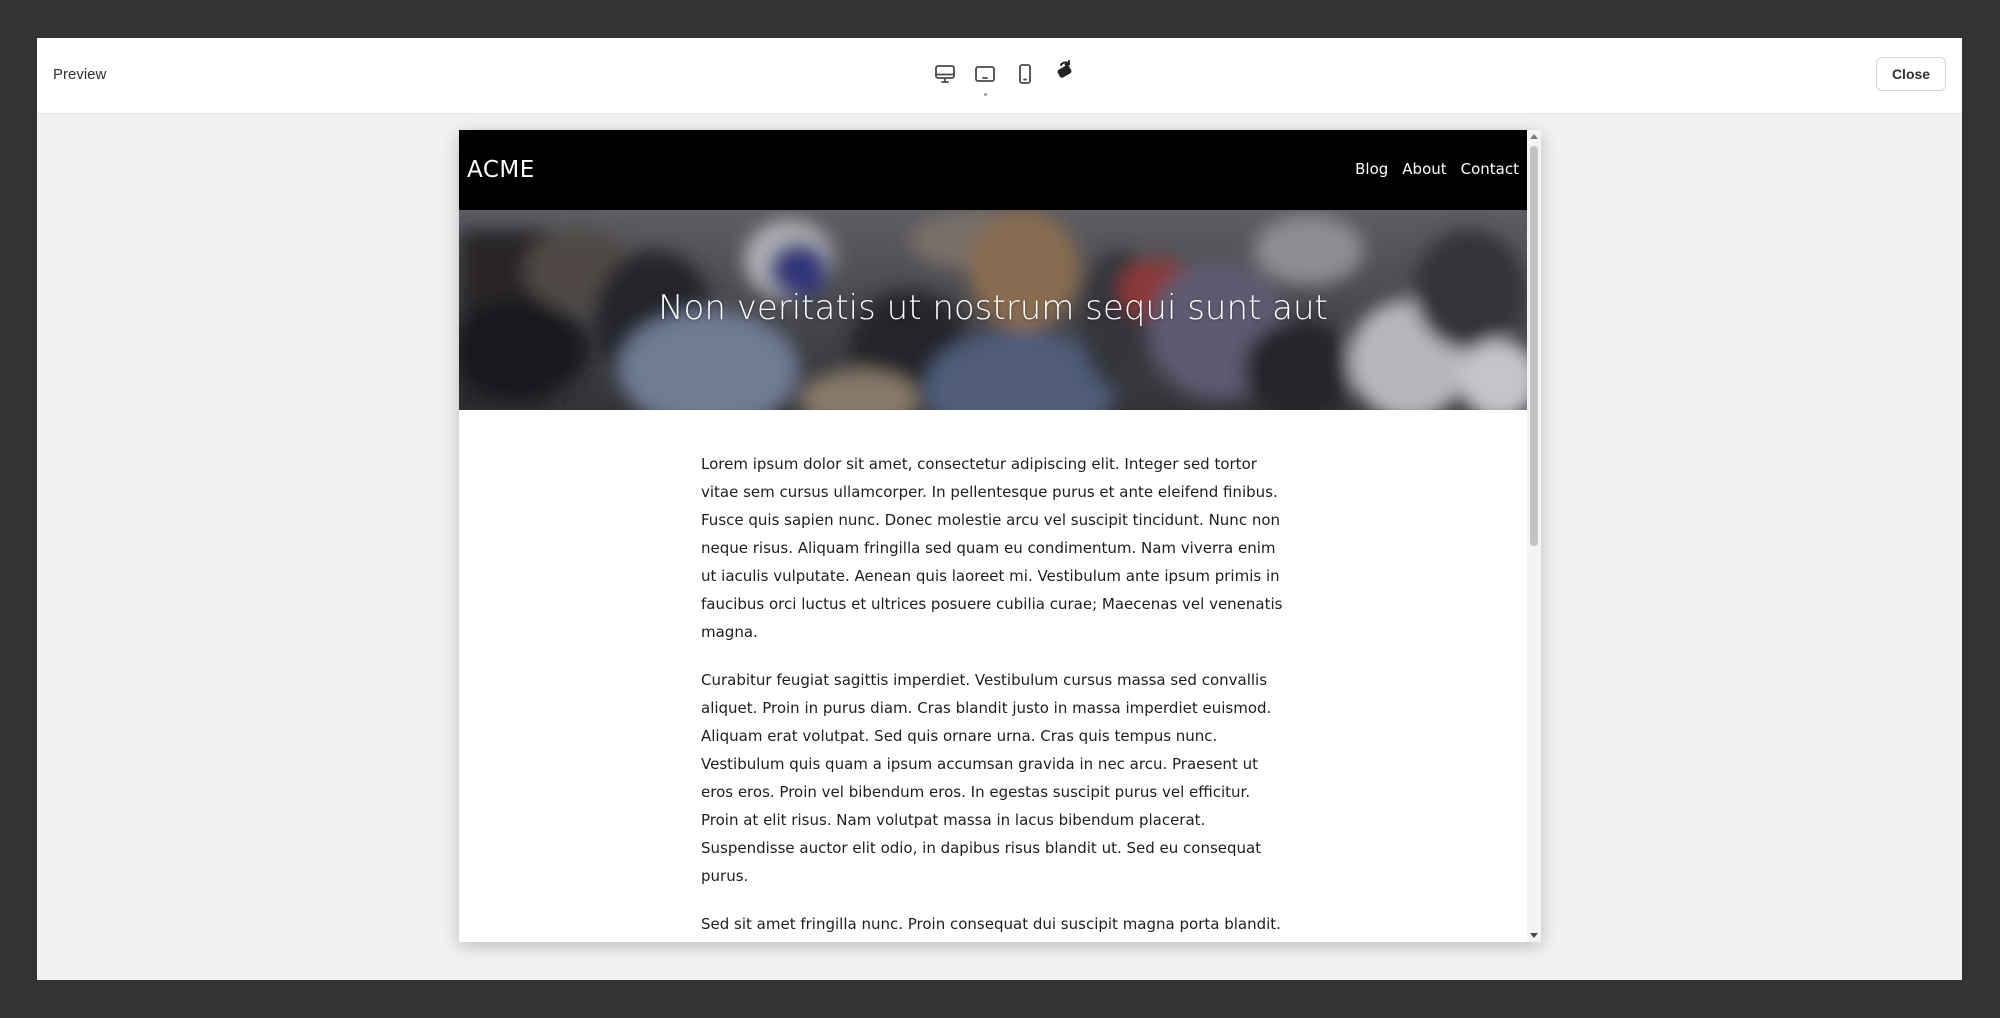 This screenshot has width=2000, height=1018. I want to click on tablet-icon, so click(985, 74).